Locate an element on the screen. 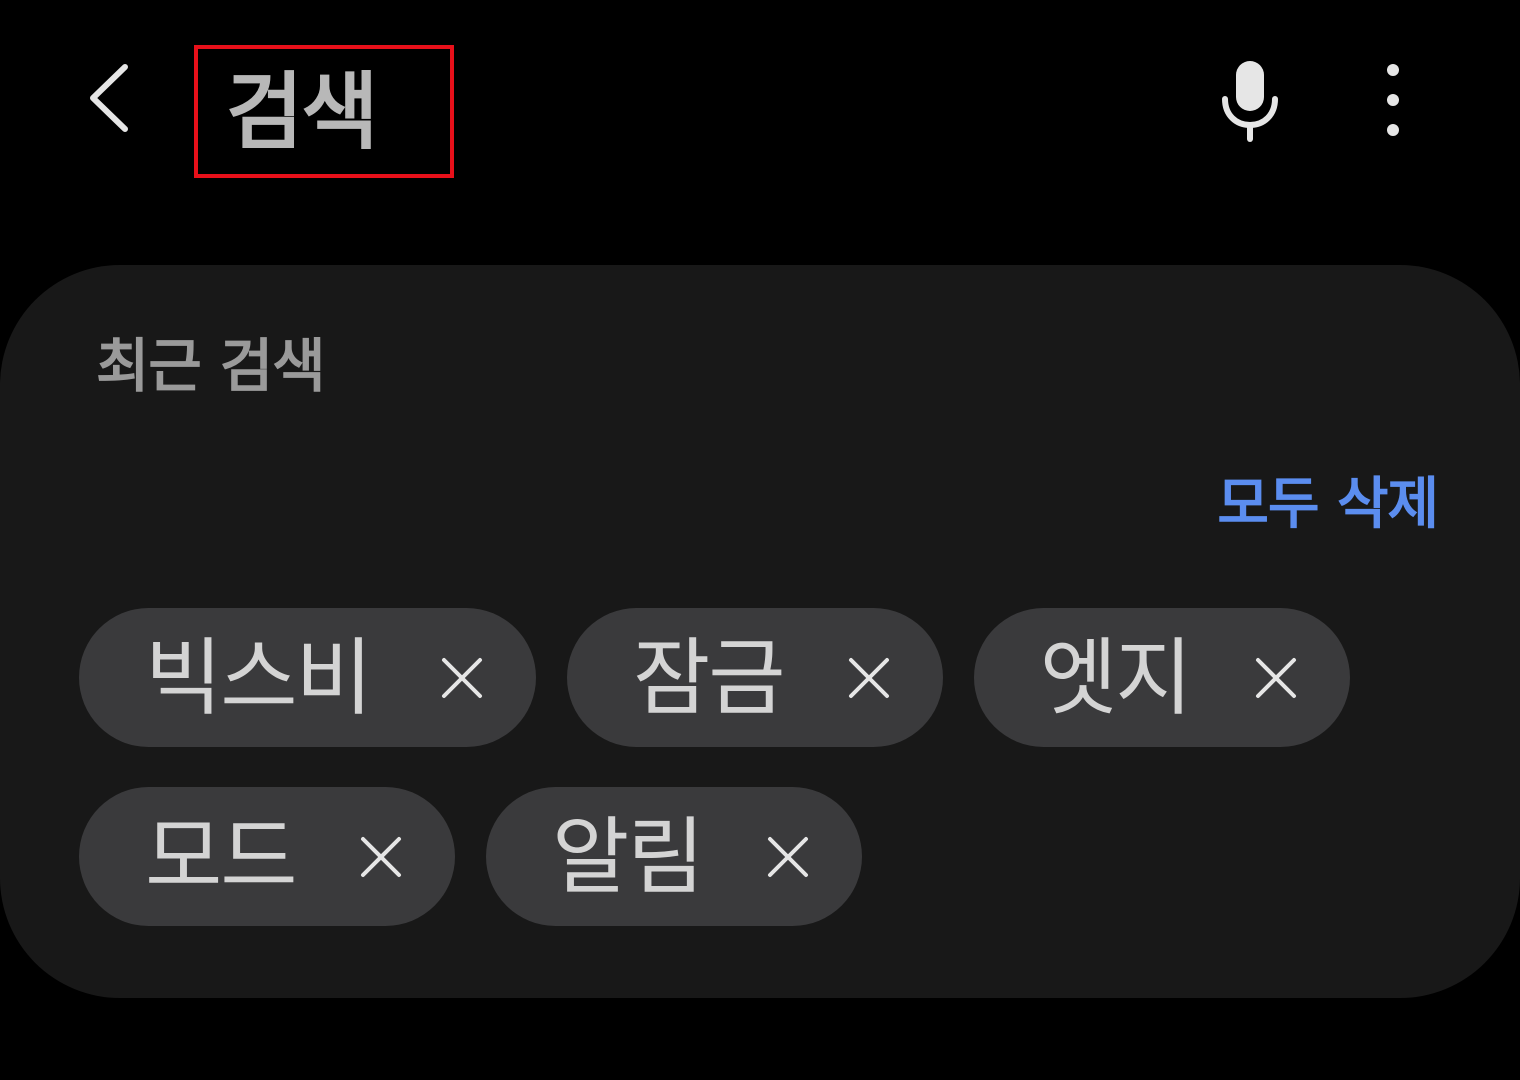  back-button is located at coordinates (109, 98).